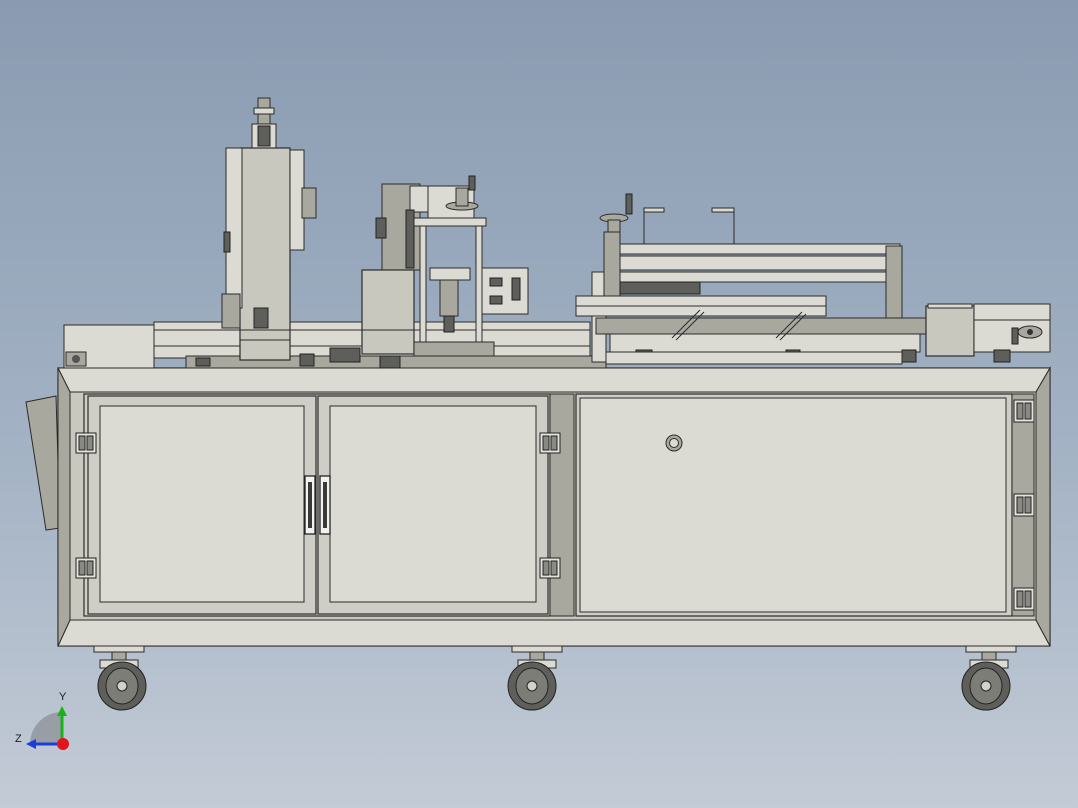  Describe the element at coordinates (751, 279) in the screenshot. I see `roller-feed-unit` at that location.